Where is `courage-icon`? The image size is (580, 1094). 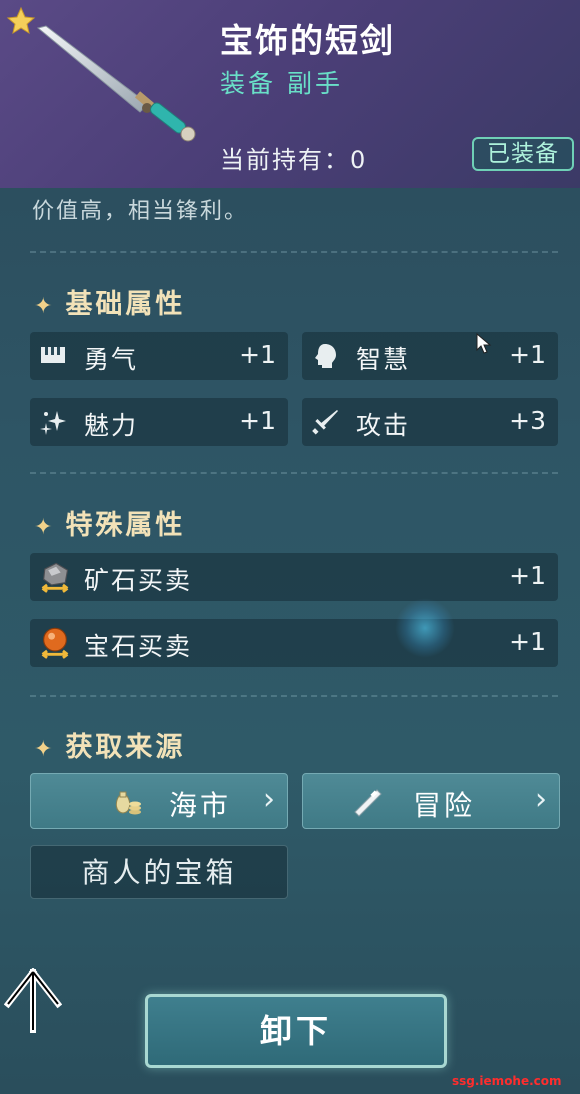
courage-icon is located at coordinates (53, 355).